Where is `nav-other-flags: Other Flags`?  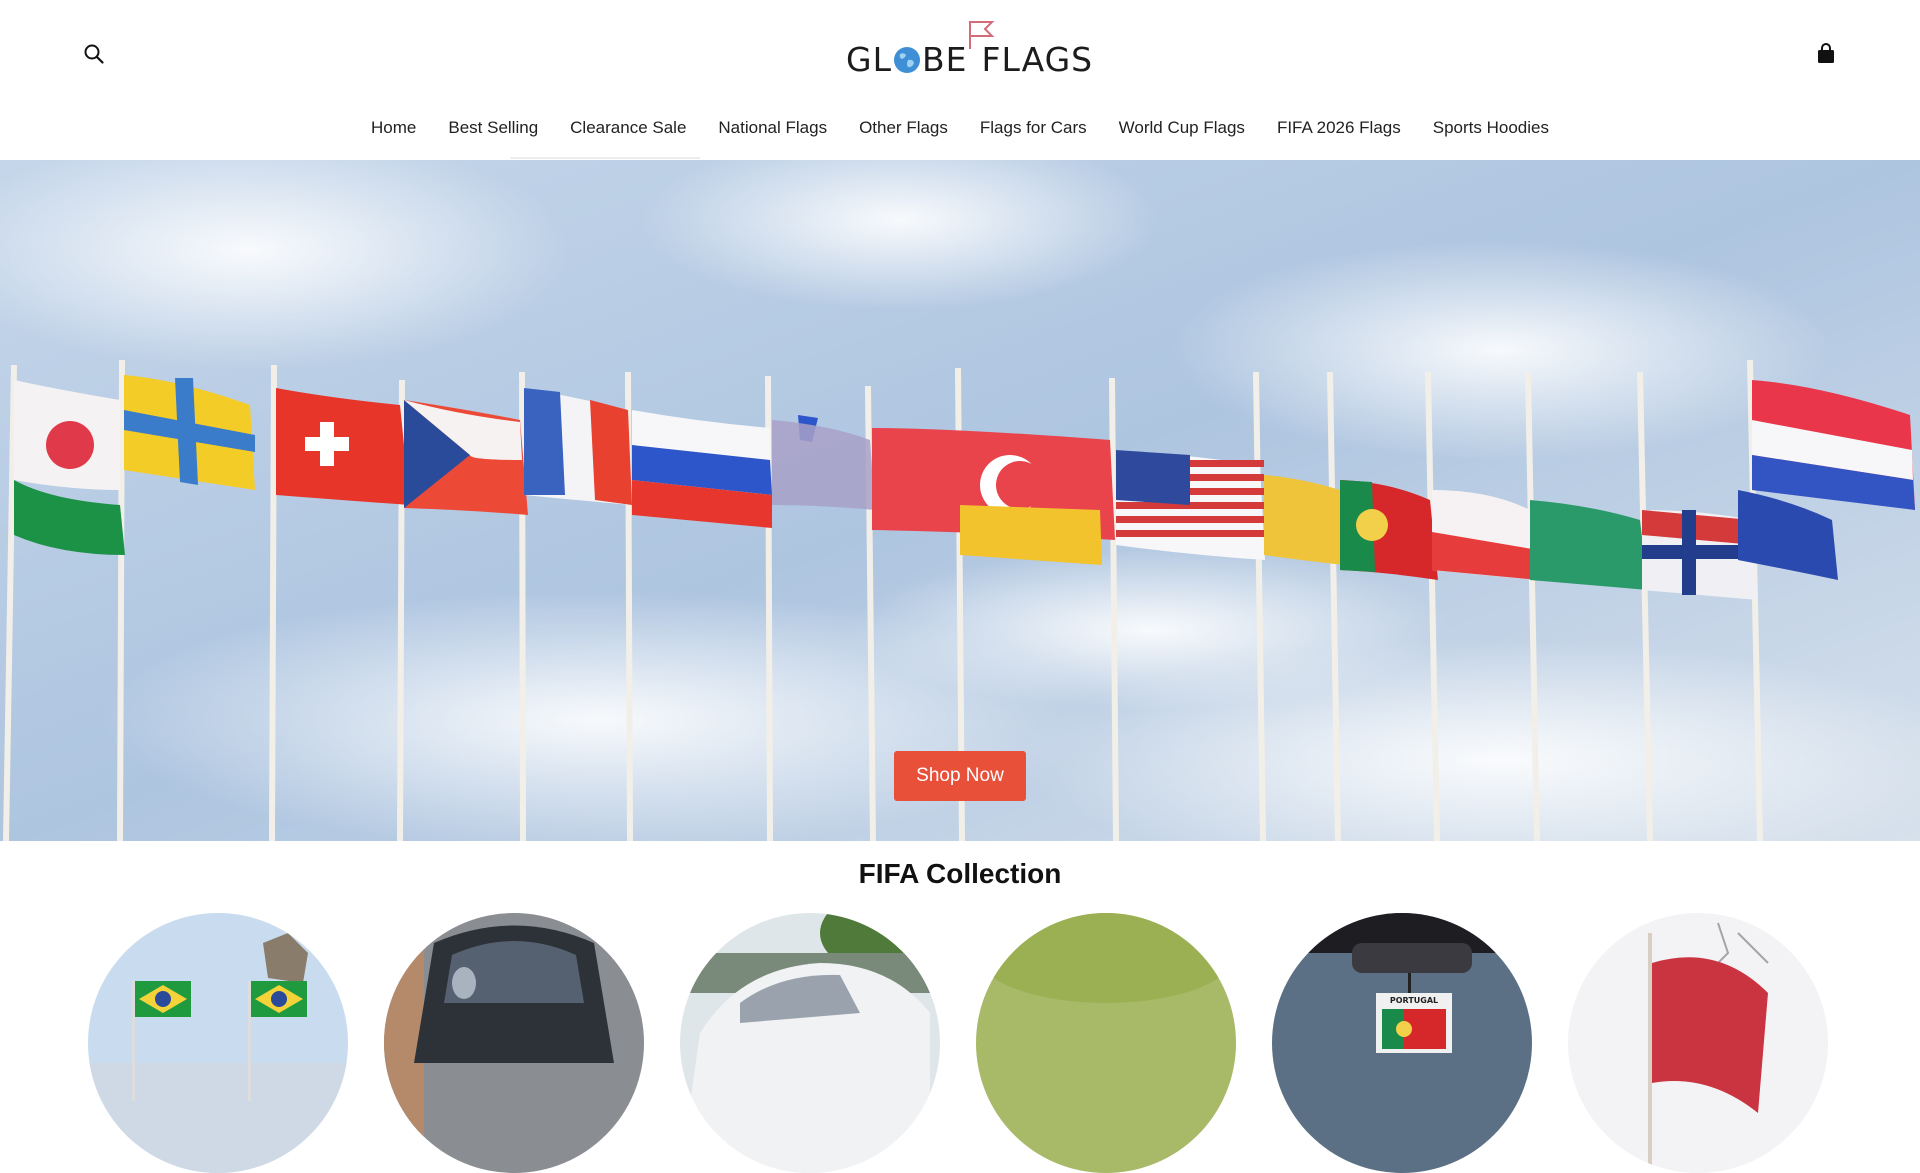
nav-other-flags: Other Flags is located at coordinates (903, 128).